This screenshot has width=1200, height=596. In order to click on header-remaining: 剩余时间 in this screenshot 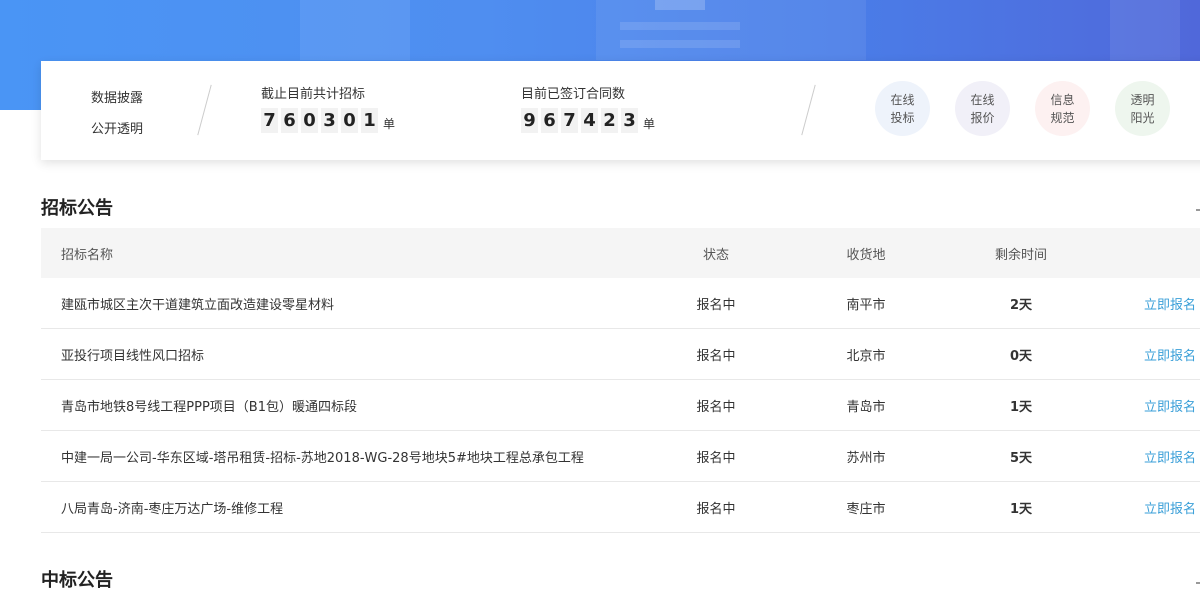, I will do `click(1020, 255)`.